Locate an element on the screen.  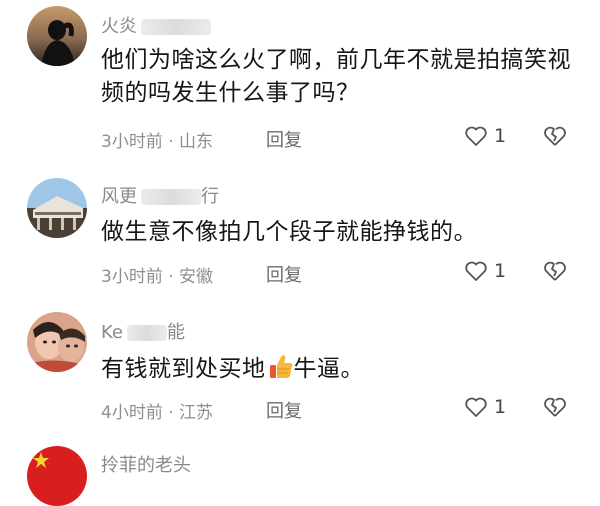
comment-meta: 3小时前 · 安徽 is located at coordinates (157, 277).